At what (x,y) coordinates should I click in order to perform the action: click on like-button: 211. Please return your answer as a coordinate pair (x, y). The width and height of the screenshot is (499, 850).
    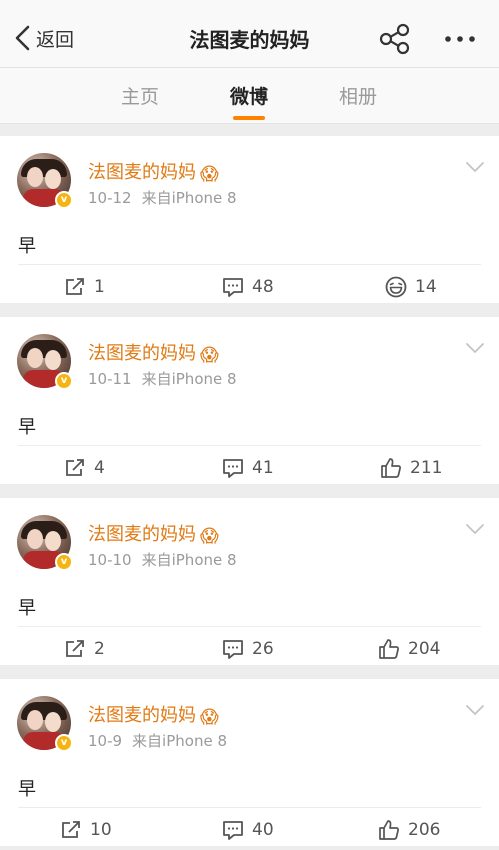
    Looking at the image, I should click on (411, 468).